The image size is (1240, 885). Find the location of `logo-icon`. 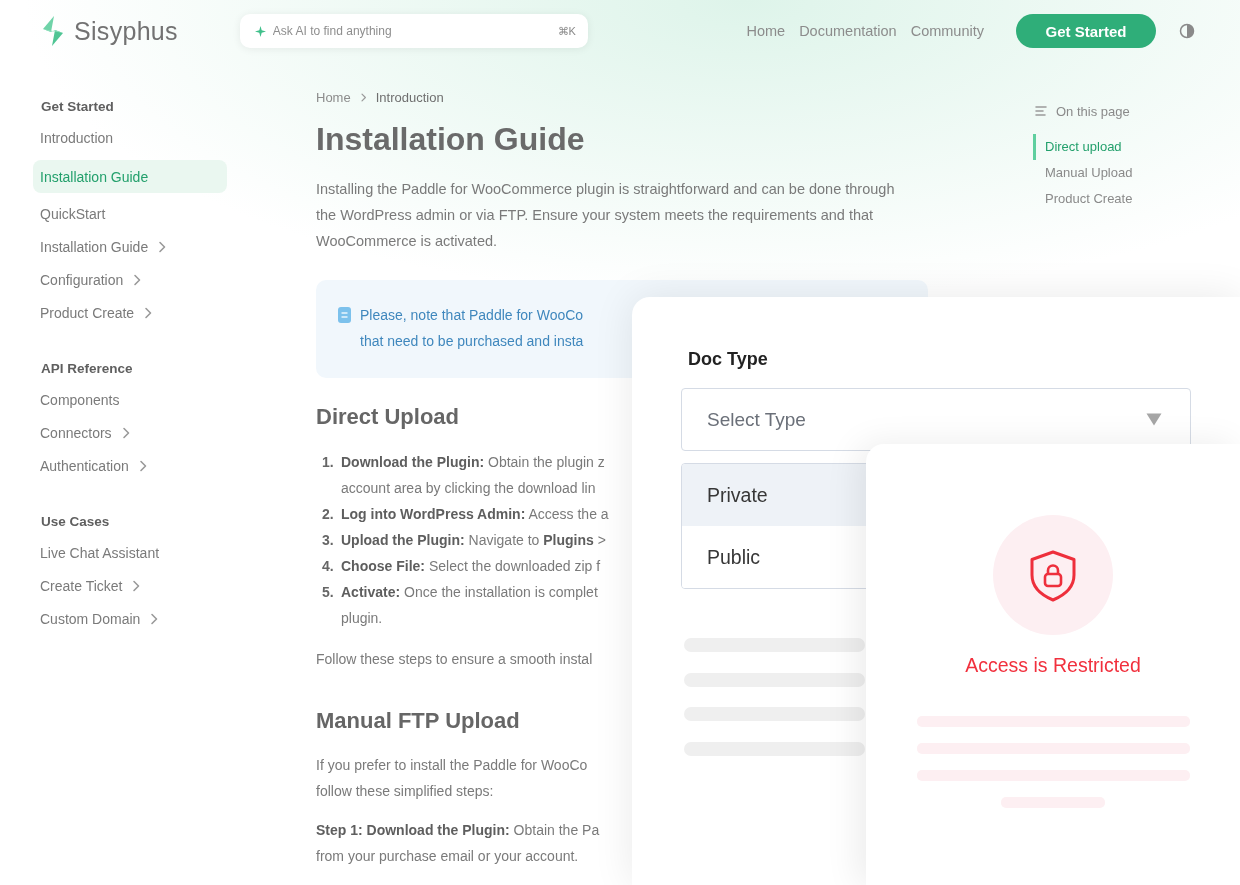

logo-icon is located at coordinates (53, 31).